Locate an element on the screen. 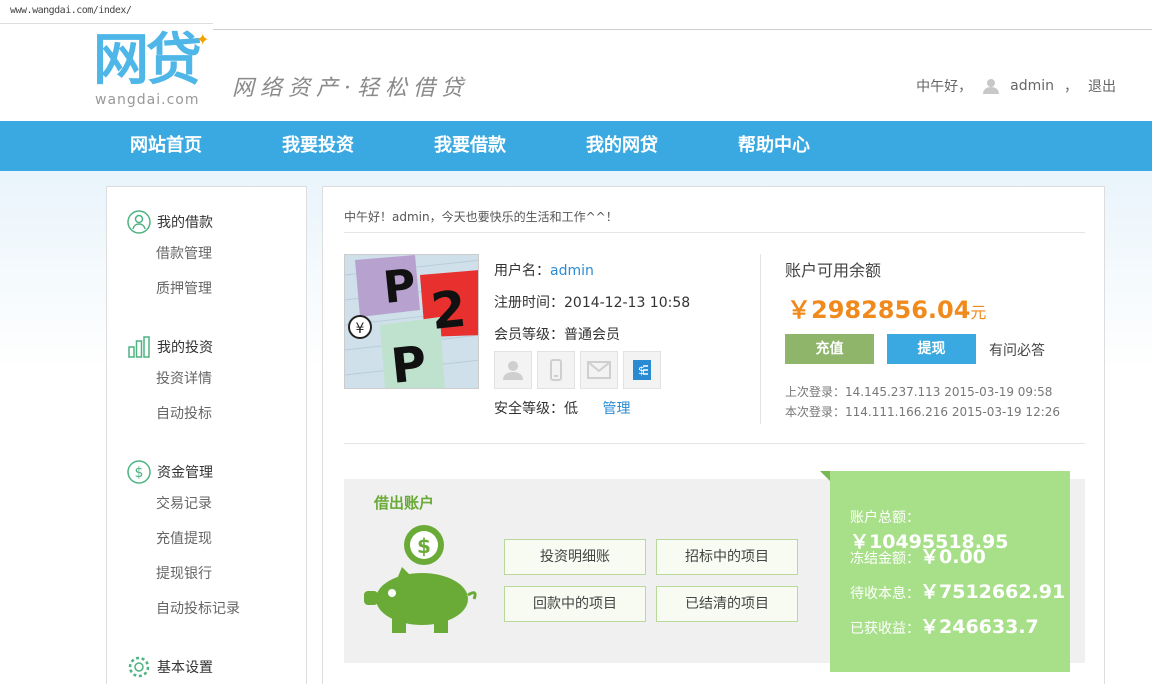 Image resolution: width=1152 pixels, height=684 pixels. nav-invest: 我要投资 is located at coordinates (318, 146).